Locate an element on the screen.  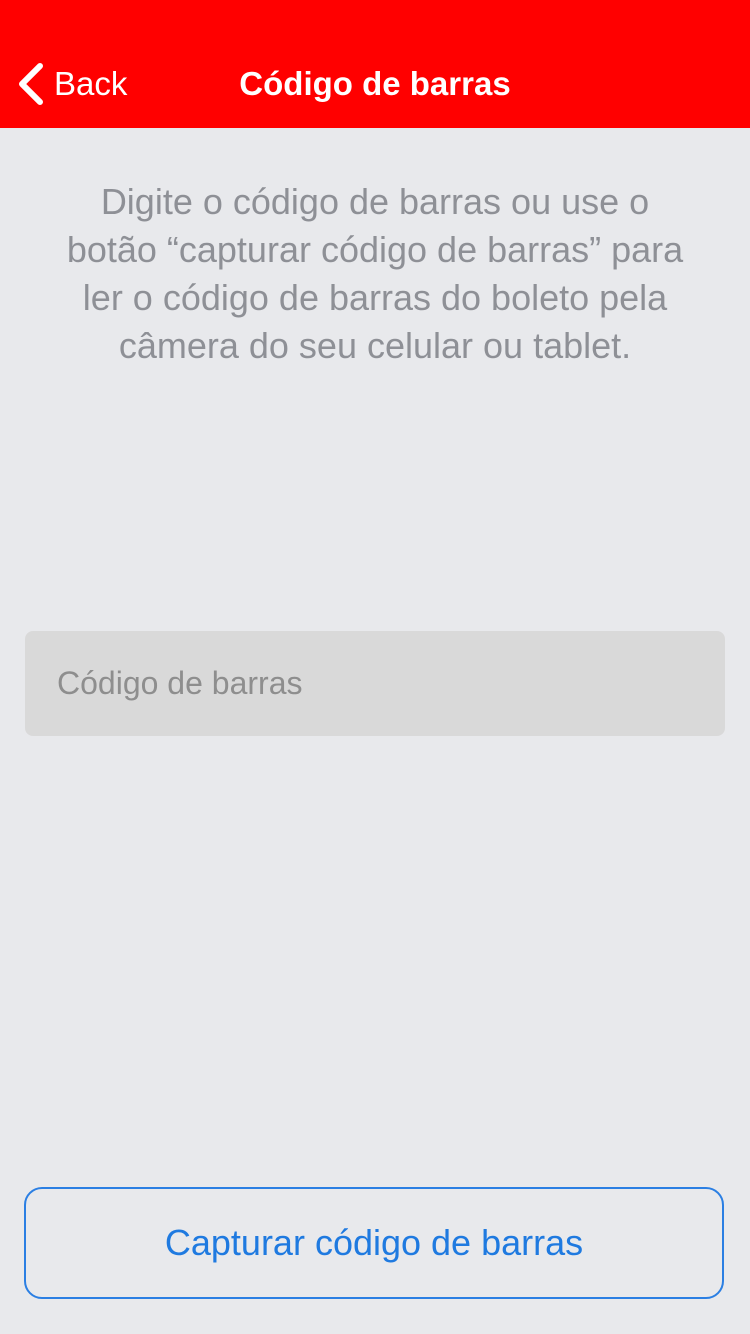
chevron-left-icon is located at coordinates (30, 84).